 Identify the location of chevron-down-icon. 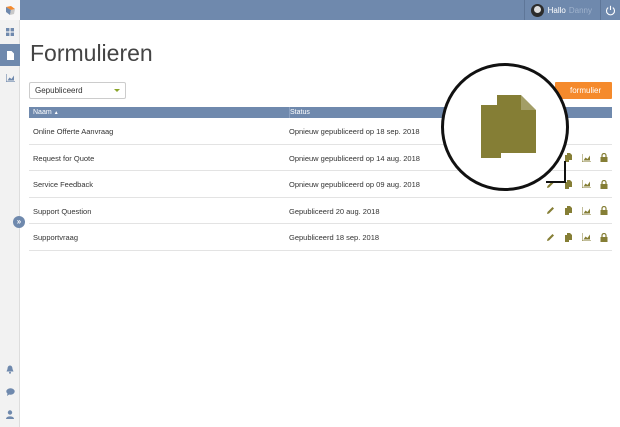
(117, 90).